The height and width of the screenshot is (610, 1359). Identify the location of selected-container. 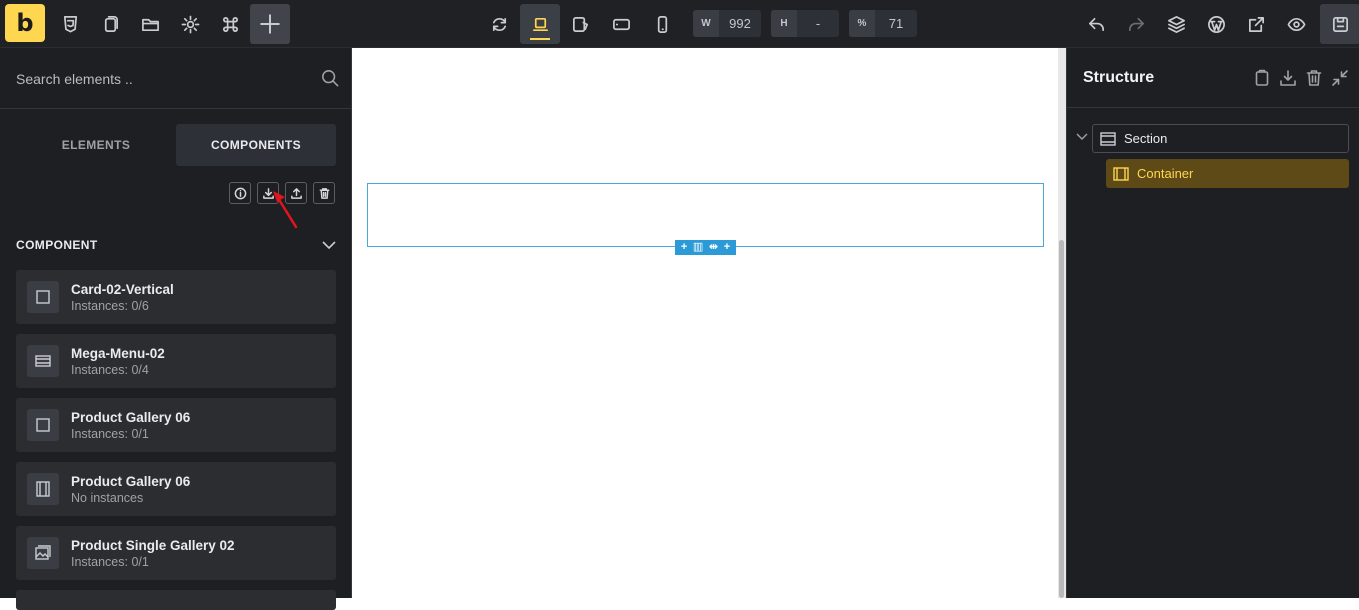
(705, 215).